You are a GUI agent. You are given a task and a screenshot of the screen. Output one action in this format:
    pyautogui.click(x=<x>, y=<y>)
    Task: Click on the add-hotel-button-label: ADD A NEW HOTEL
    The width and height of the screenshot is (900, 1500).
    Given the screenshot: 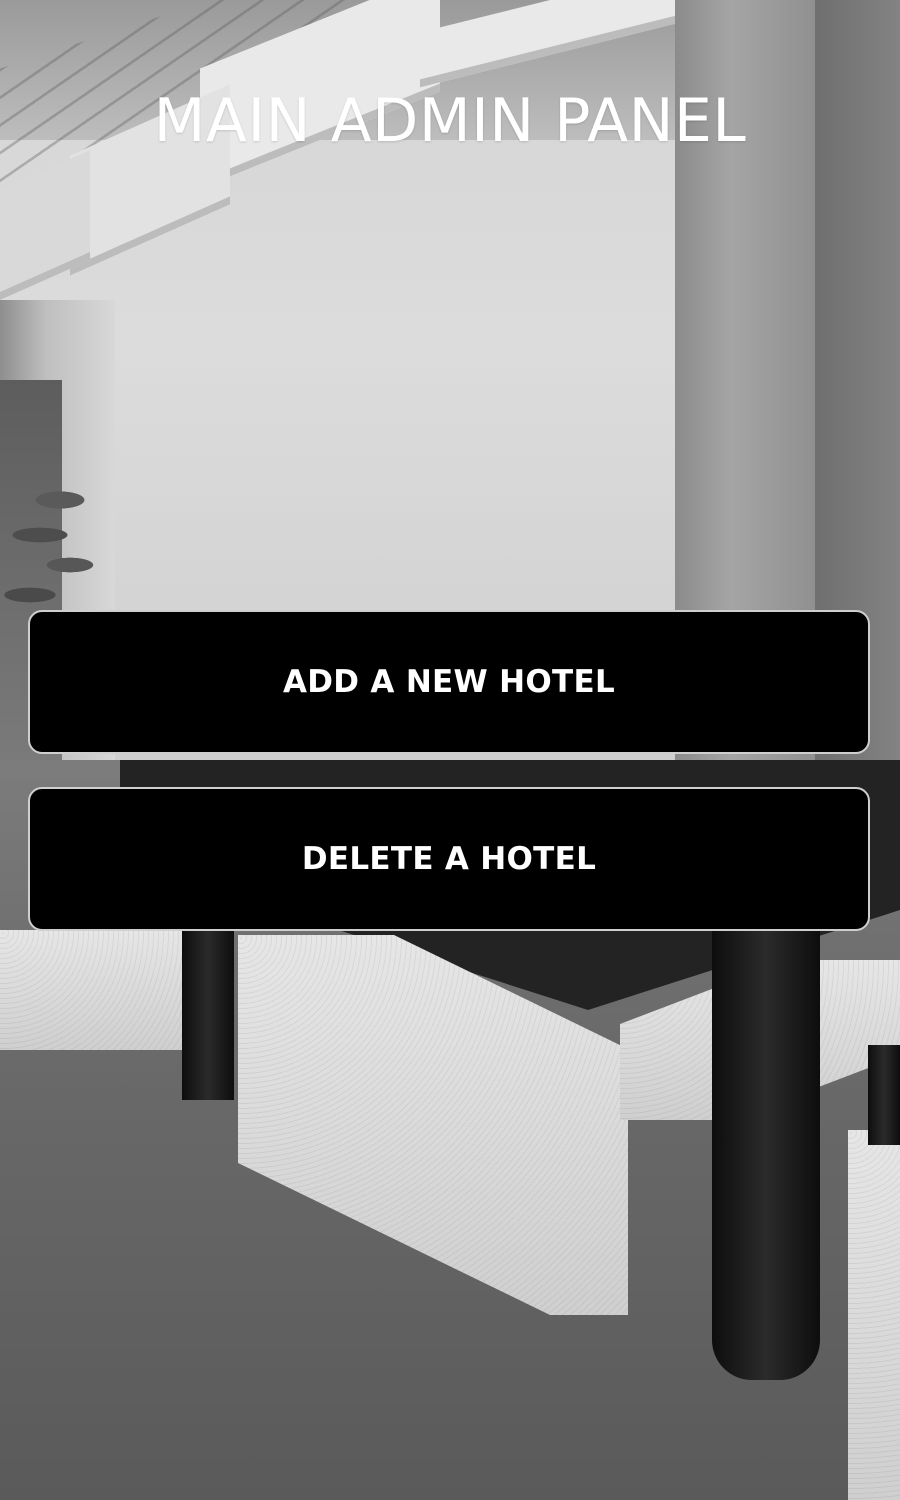 What is the action you would take?
    pyautogui.click(x=448, y=682)
    